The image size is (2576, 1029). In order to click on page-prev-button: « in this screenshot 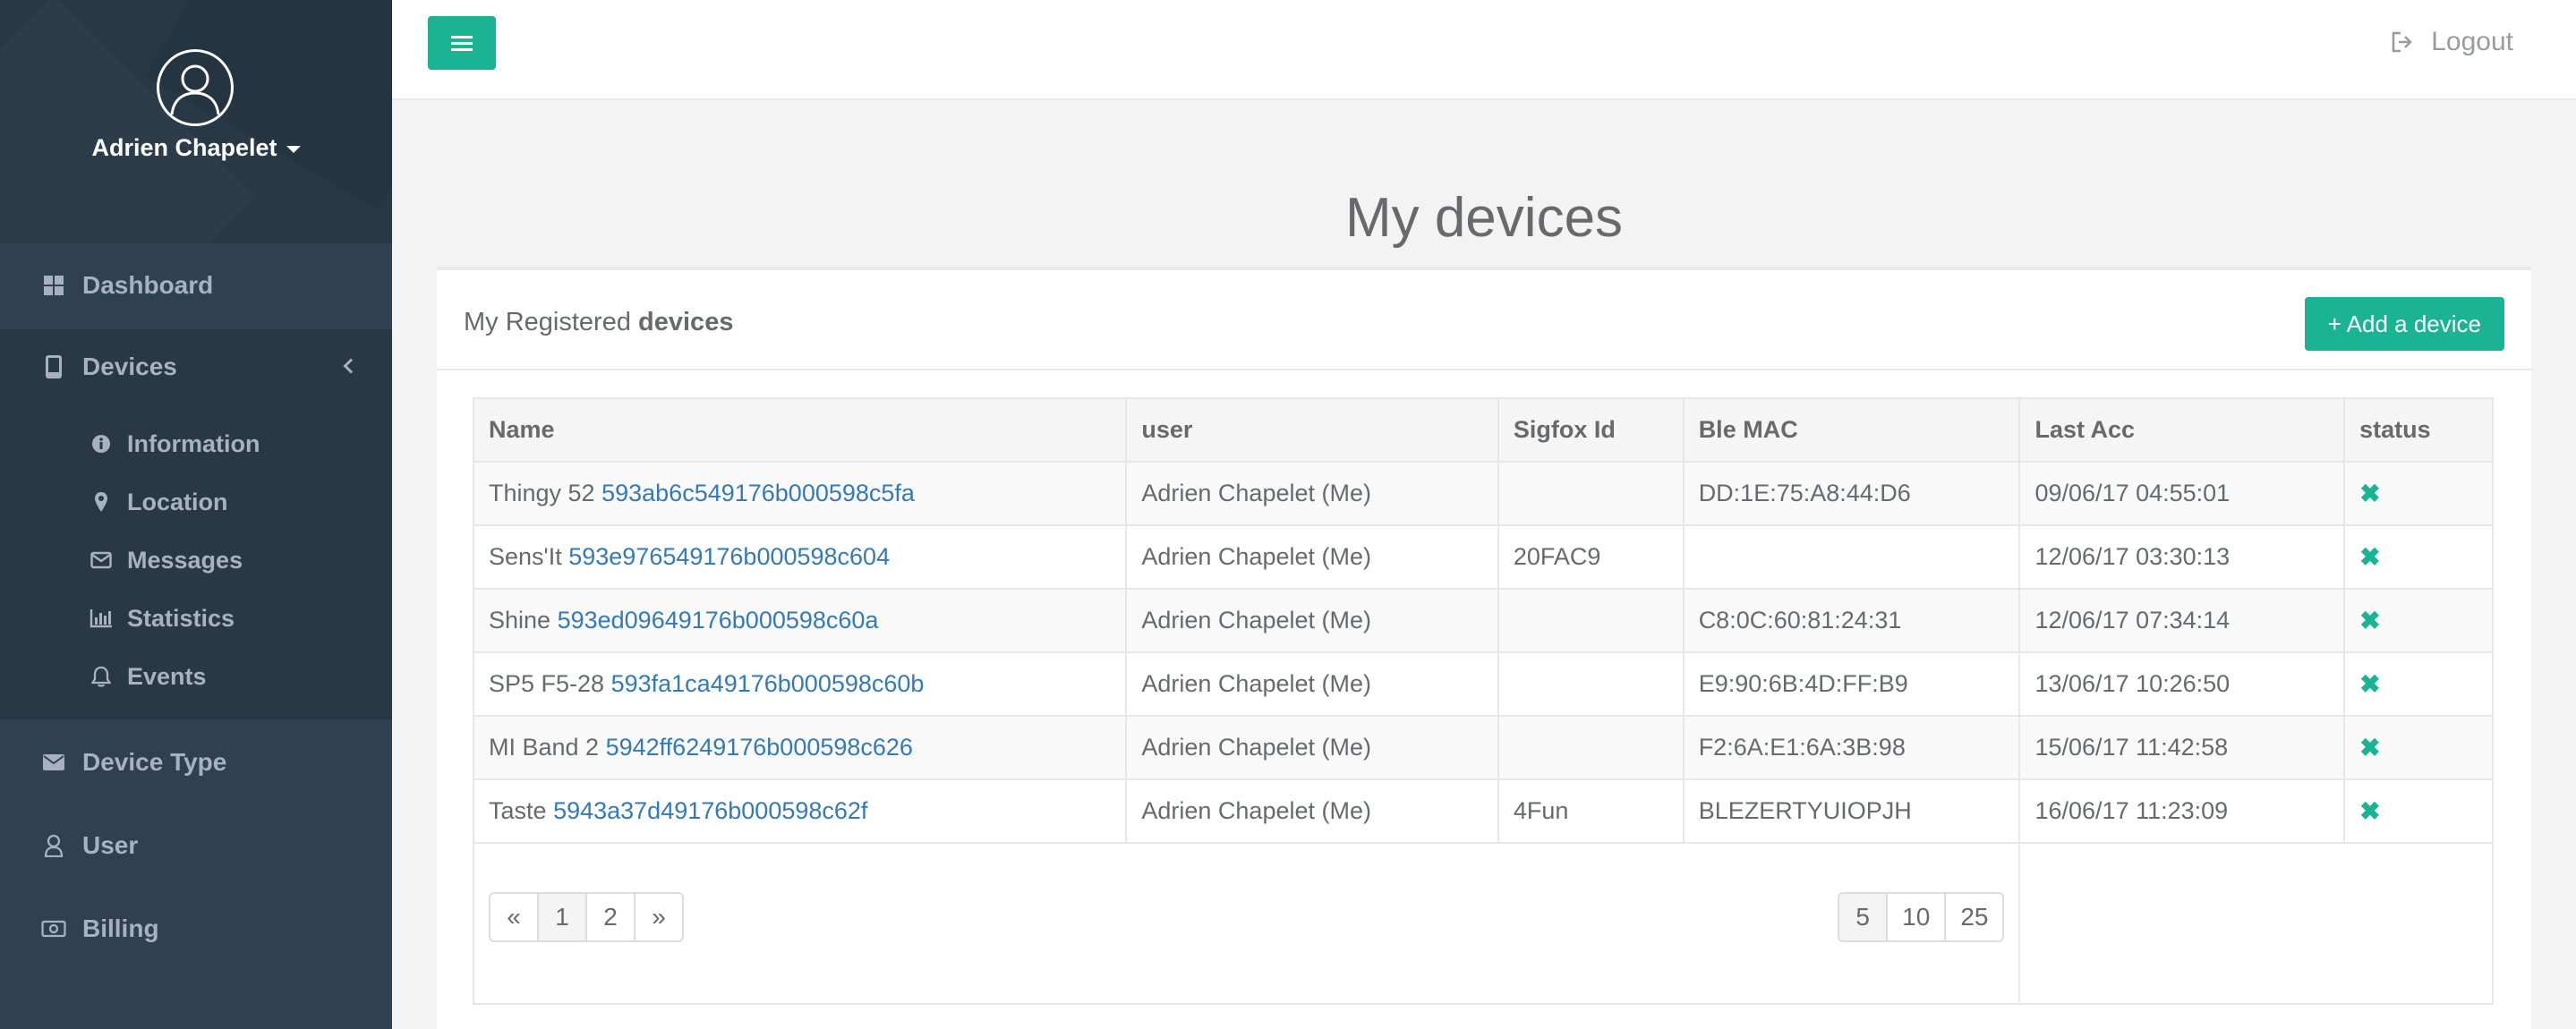, I will do `click(514, 917)`.